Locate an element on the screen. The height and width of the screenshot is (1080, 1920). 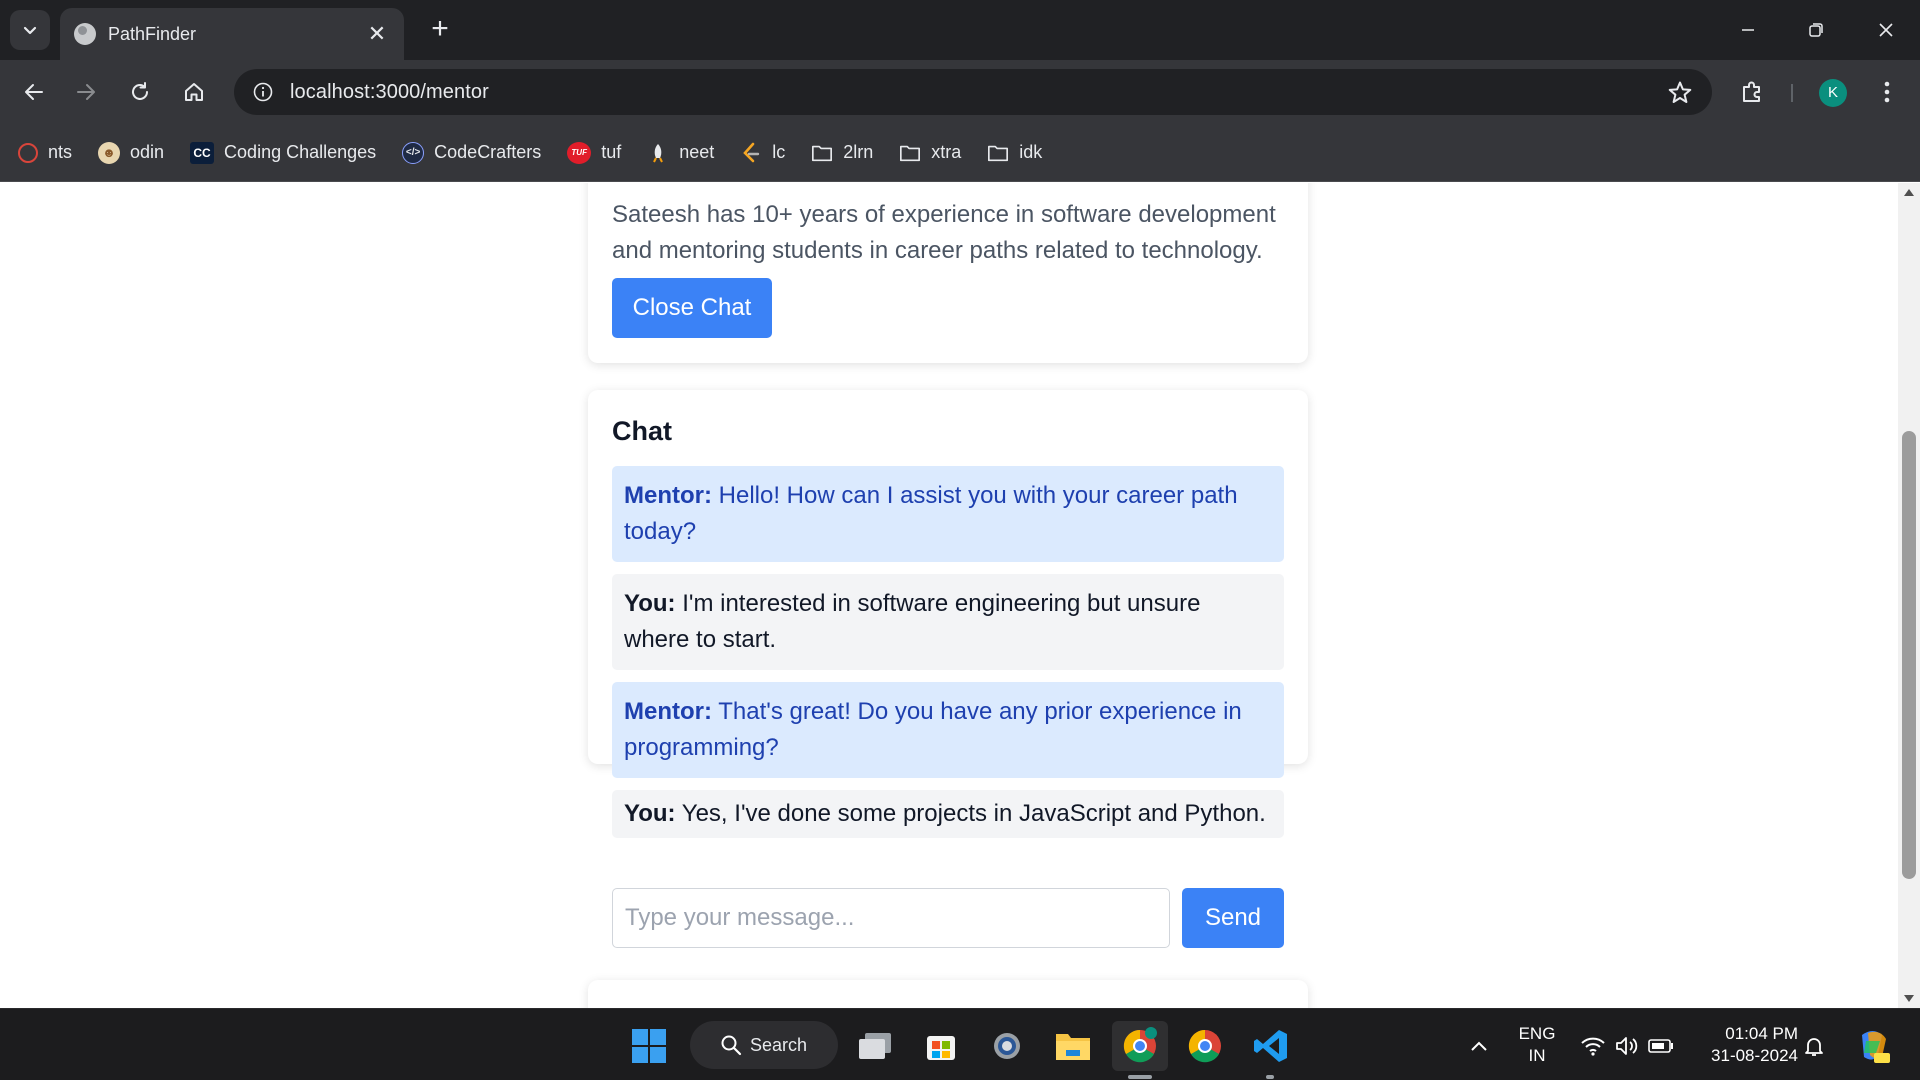
address-bar: localhost:3000/mentor is located at coordinates (973, 92).